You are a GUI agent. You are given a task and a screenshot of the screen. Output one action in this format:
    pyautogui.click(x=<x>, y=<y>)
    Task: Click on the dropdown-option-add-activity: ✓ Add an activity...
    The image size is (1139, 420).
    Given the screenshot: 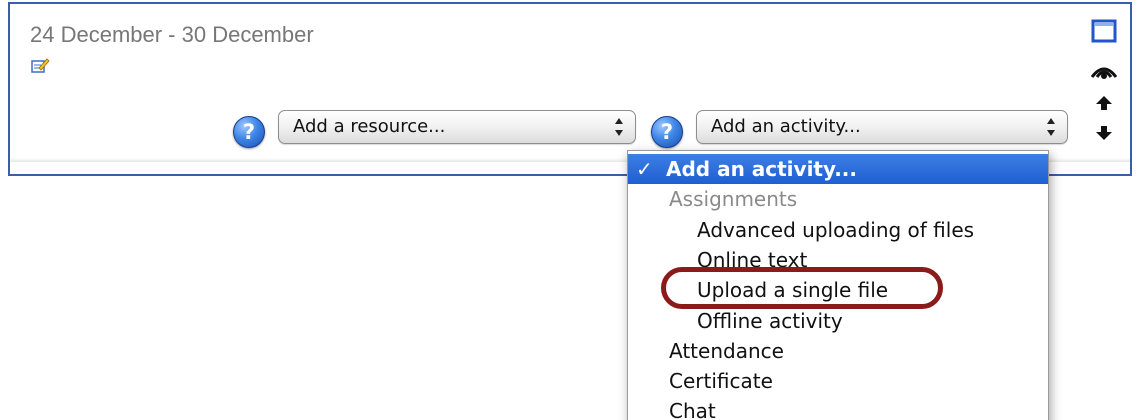 What is the action you would take?
    pyautogui.click(x=838, y=169)
    